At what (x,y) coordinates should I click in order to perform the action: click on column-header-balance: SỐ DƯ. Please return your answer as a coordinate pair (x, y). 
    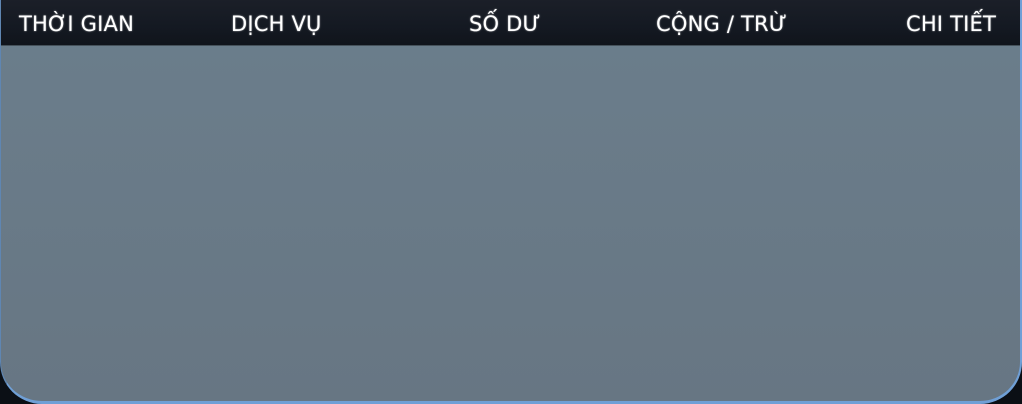
    Looking at the image, I should click on (505, 24).